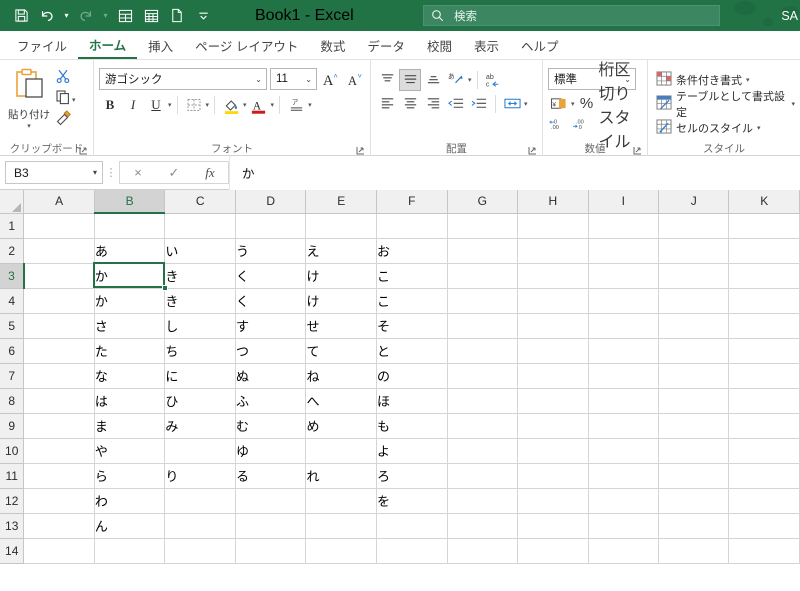 The width and height of the screenshot is (800, 591). Describe the element at coordinates (130, 426) in the screenshot. I see `cell-B9: ま` at that location.